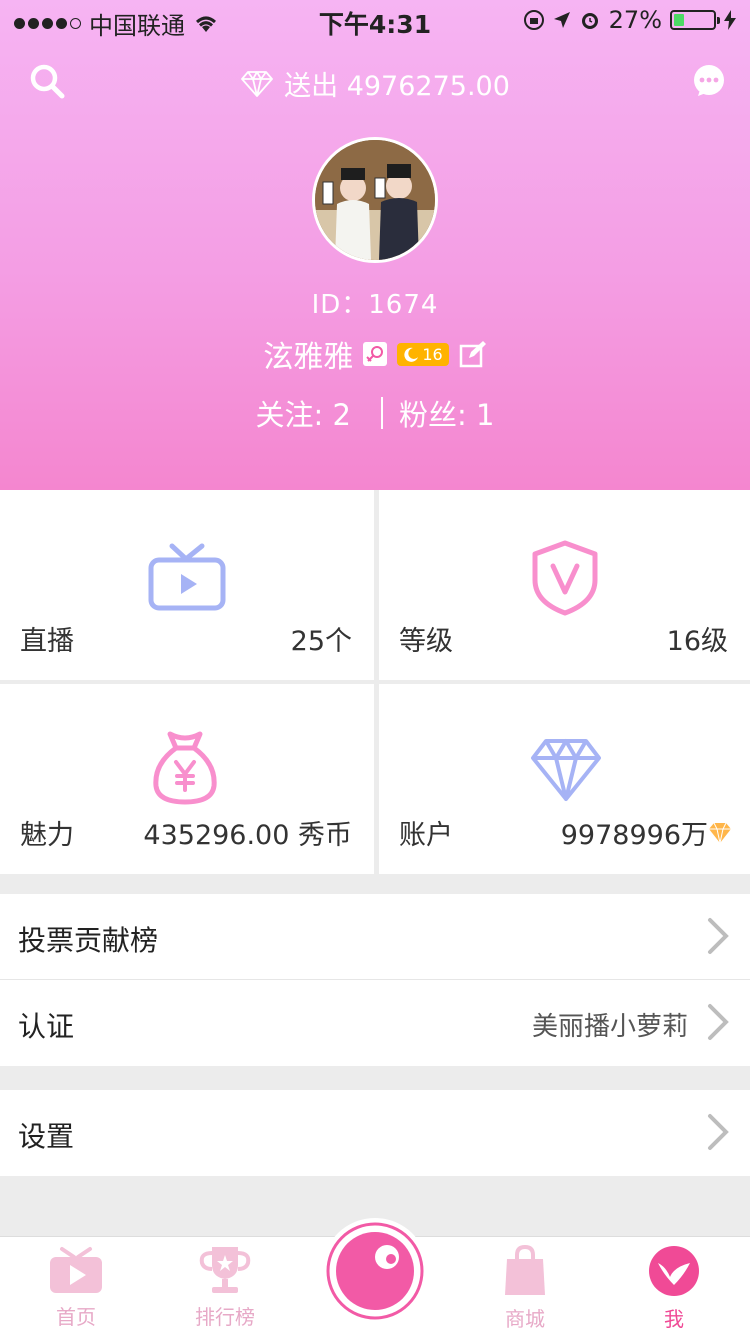  I want to click on divider, so click(382, 413).